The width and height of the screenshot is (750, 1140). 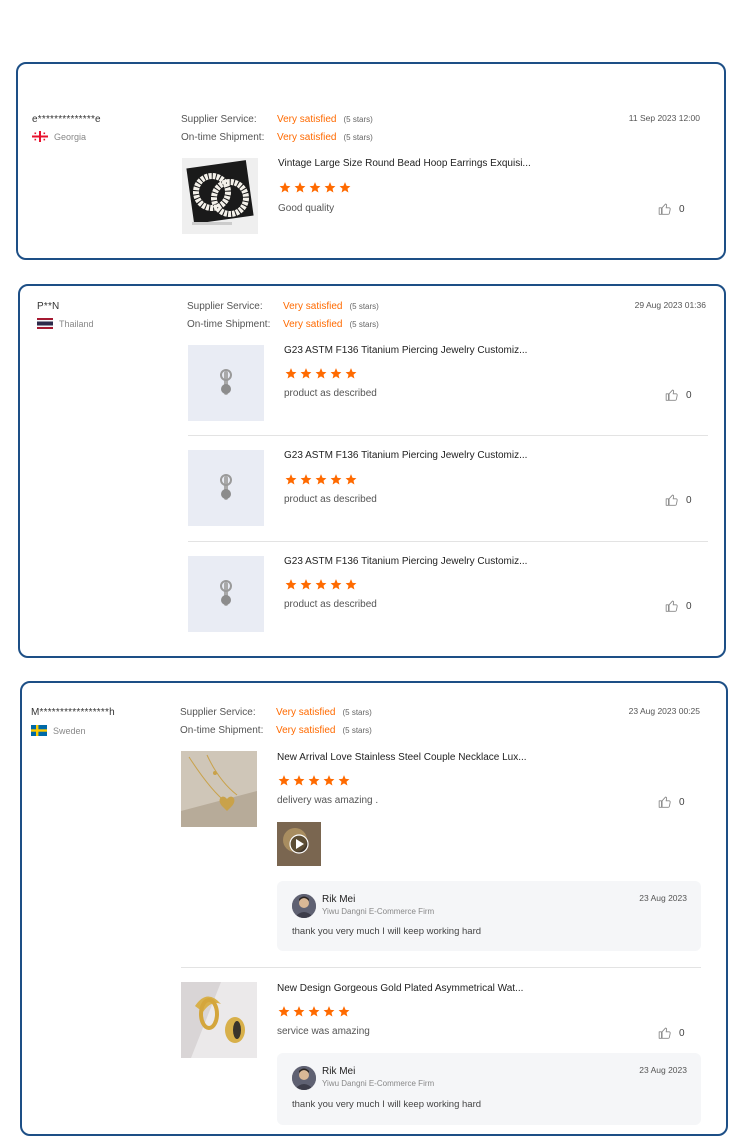 What do you see at coordinates (45, 323) in the screenshot?
I see `thailand-flag-icon` at bounding box center [45, 323].